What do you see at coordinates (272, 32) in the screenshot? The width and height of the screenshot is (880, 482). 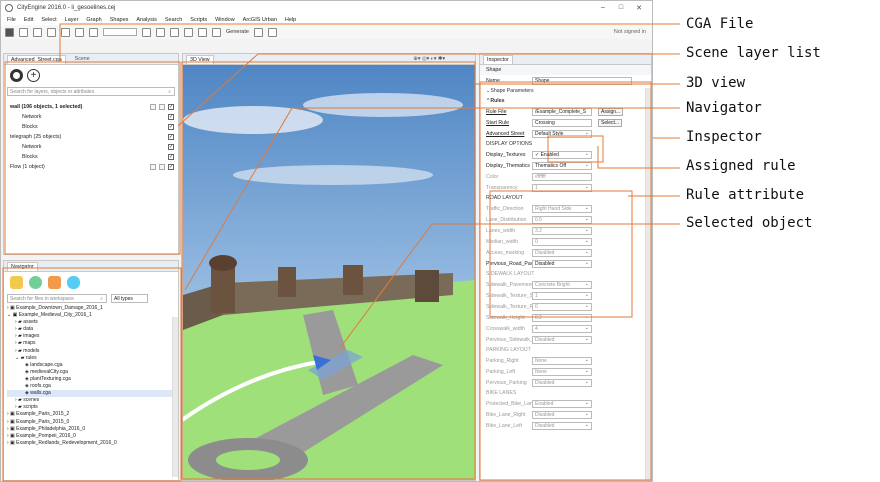 I see `export-tool-icon` at bounding box center [272, 32].